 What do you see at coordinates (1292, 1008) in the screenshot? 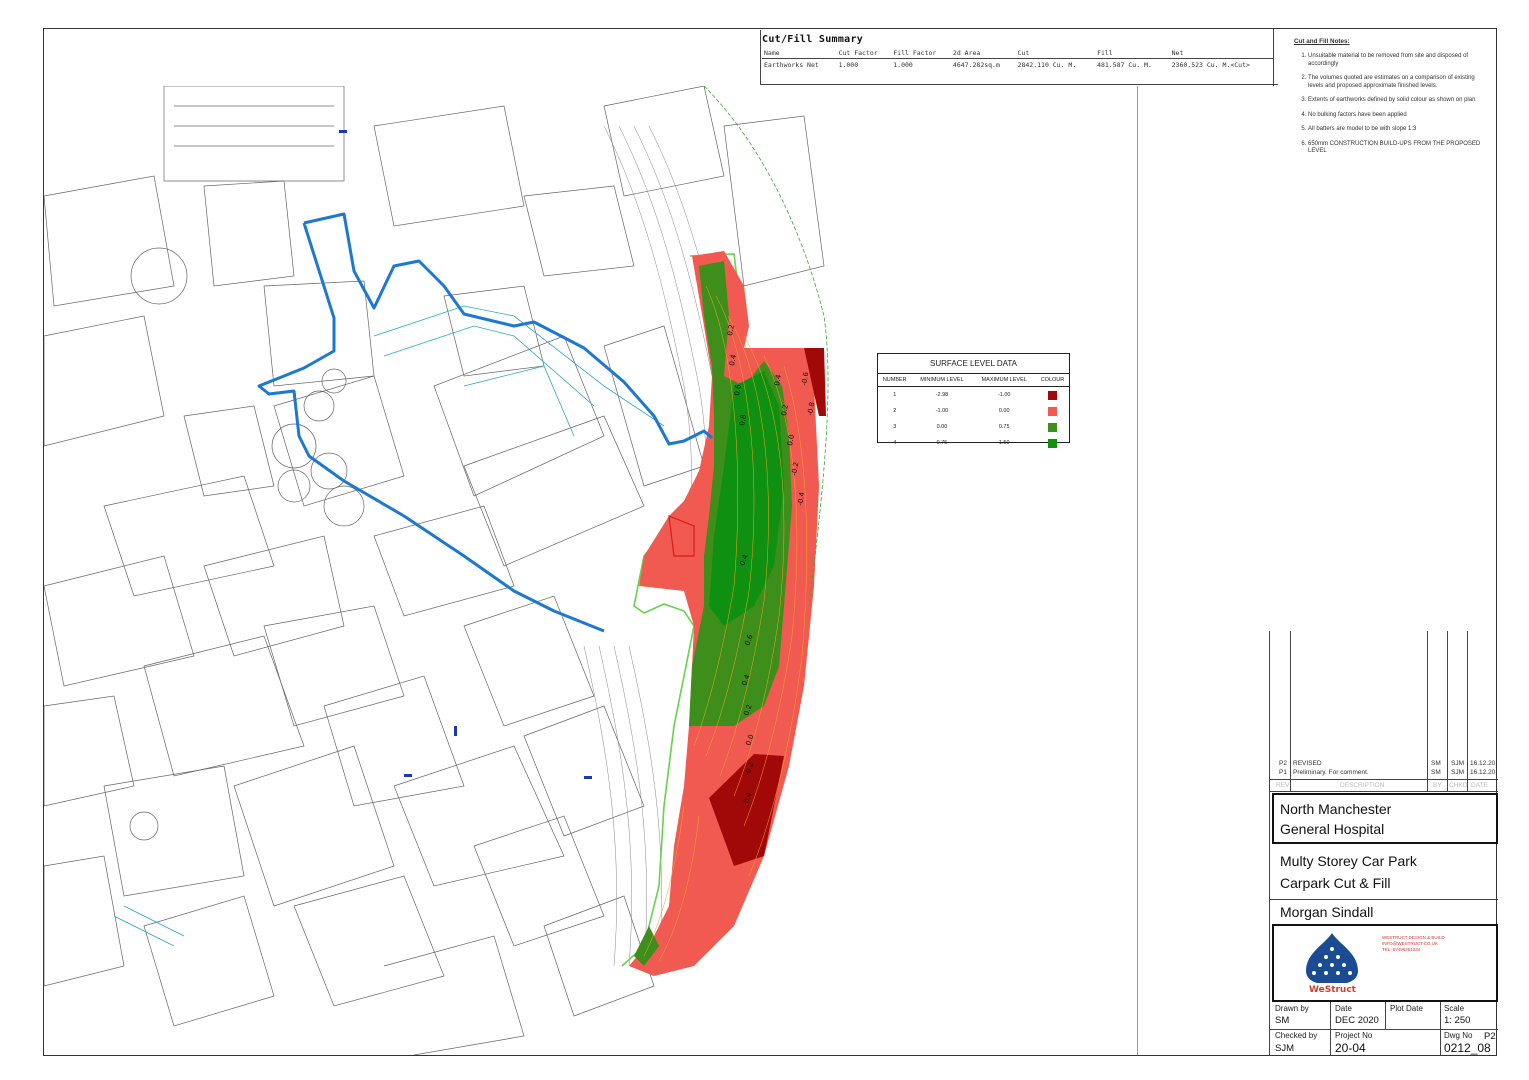
I see `drawn-by-label: Drawn by` at bounding box center [1292, 1008].